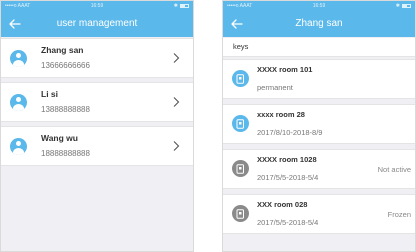  Describe the element at coordinates (50, 94) in the screenshot. I see `user-name: Li si` at that location.